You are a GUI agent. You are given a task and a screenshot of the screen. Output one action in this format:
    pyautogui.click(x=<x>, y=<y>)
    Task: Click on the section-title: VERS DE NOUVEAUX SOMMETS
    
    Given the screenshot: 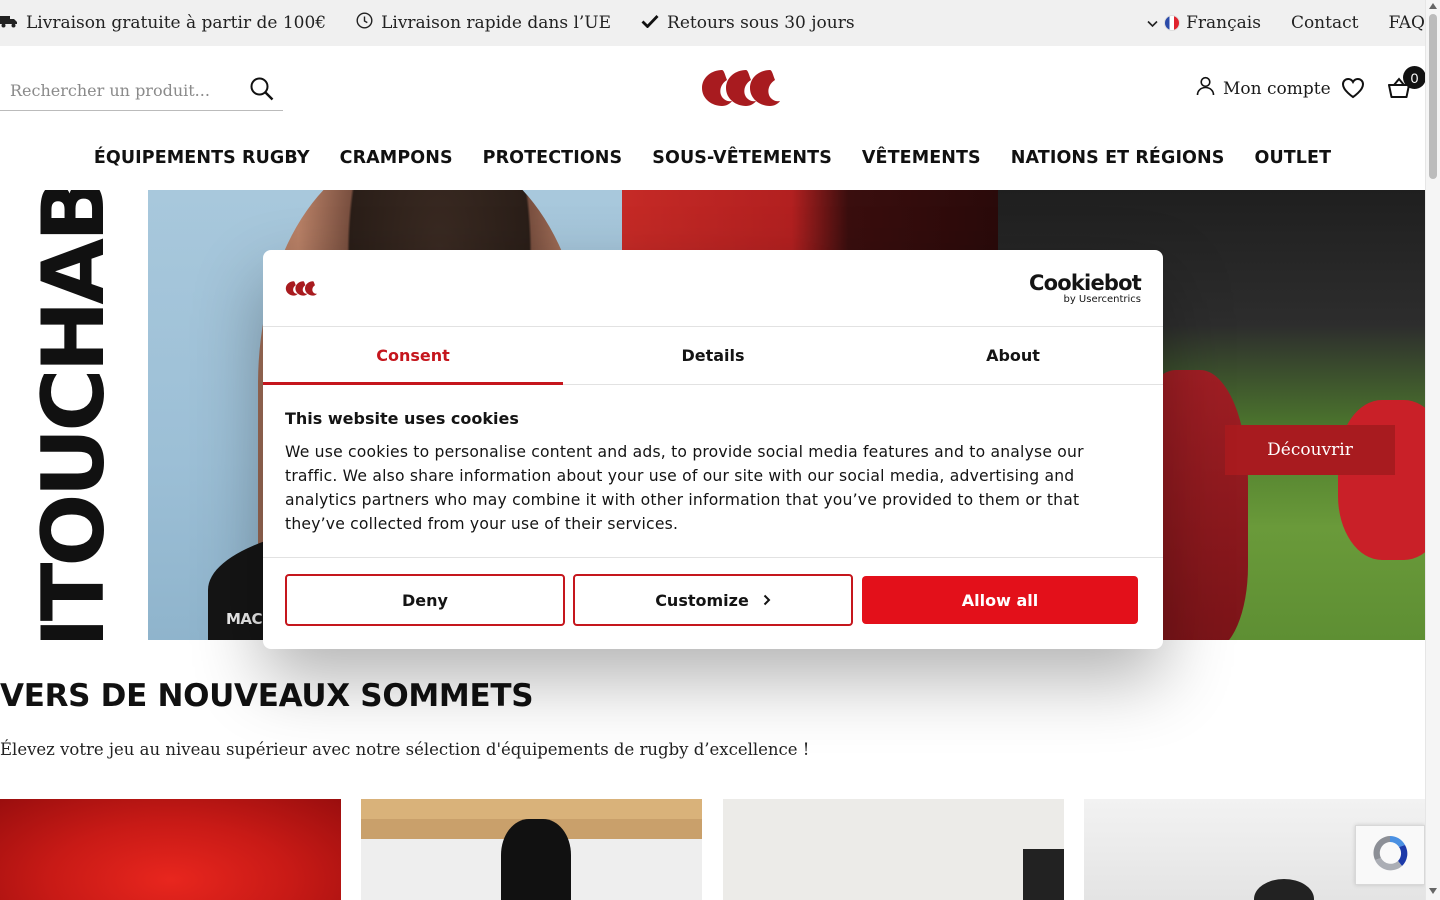 What is the action you would take?
    pyautogui.click(x=267, y=696)
    